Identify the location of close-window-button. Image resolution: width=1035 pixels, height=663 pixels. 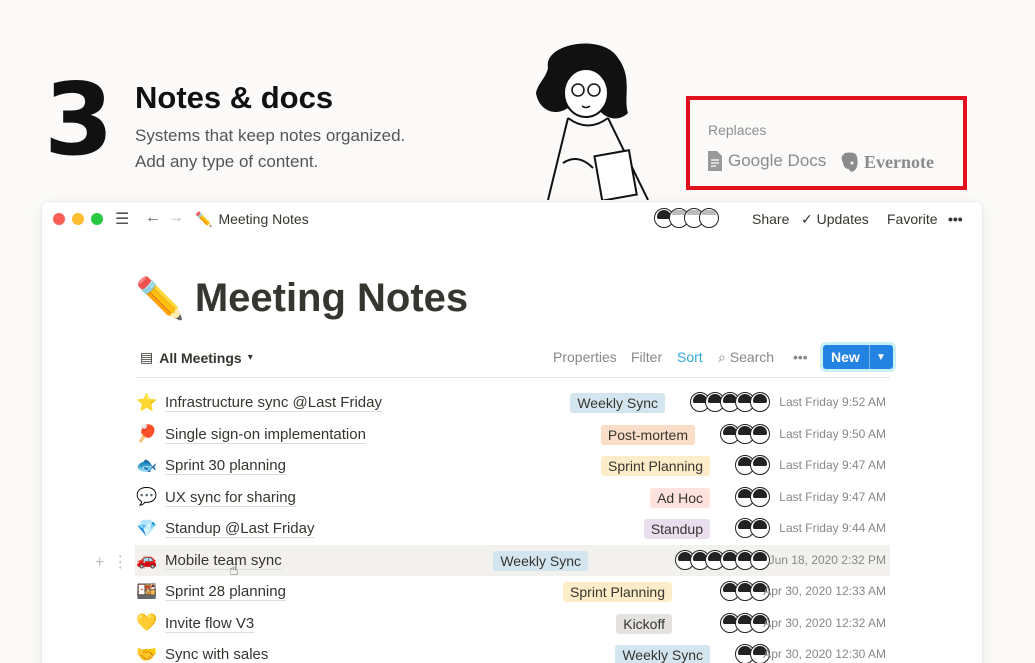
(59, 219).